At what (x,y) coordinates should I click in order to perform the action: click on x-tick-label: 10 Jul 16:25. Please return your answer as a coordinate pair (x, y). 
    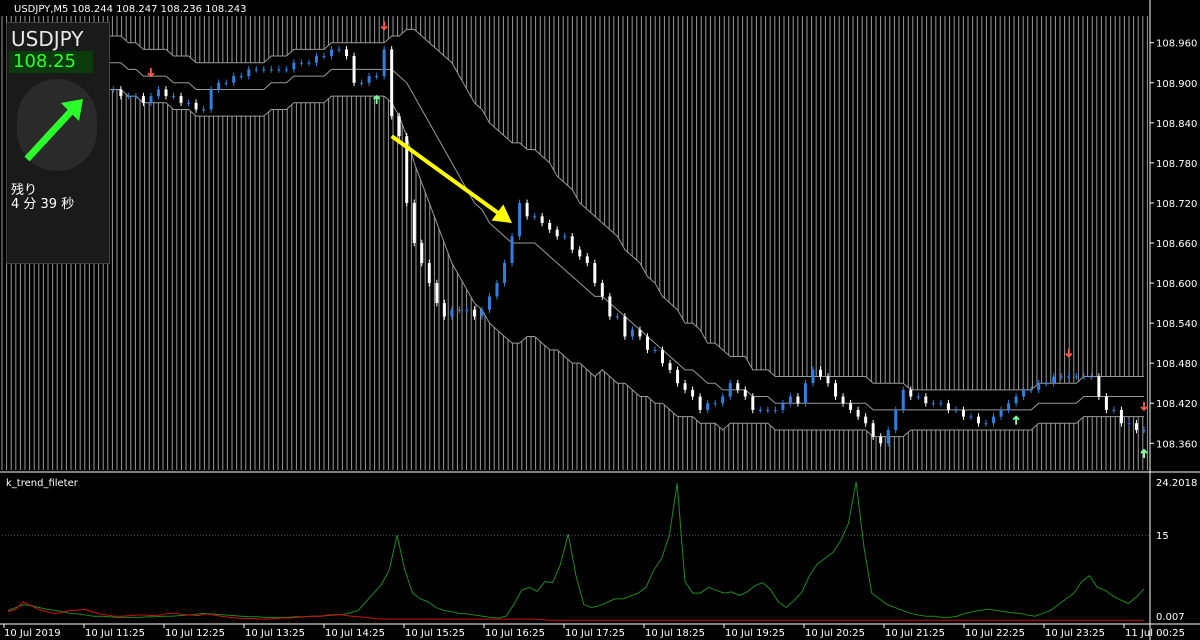
    Looking at the image, I should click on (515, 633).